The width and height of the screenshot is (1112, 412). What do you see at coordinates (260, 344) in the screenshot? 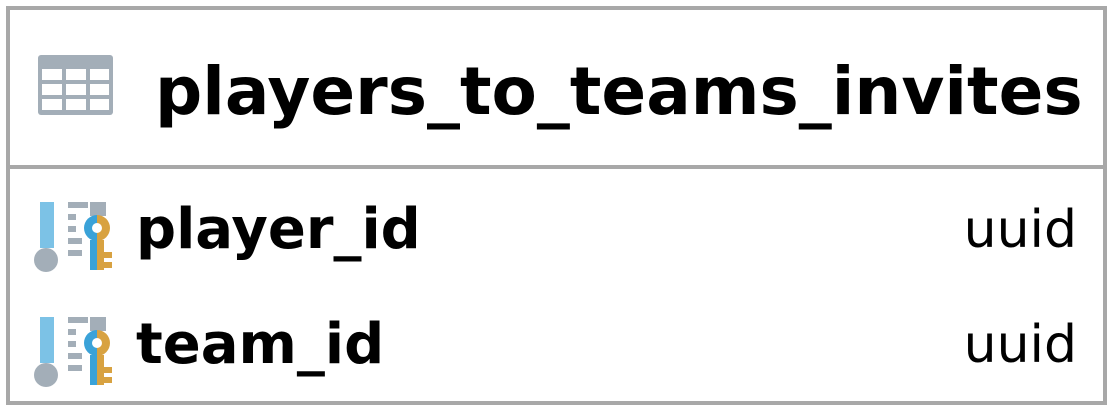
I see `column-name: team_id` at bounding box center [260, 344].